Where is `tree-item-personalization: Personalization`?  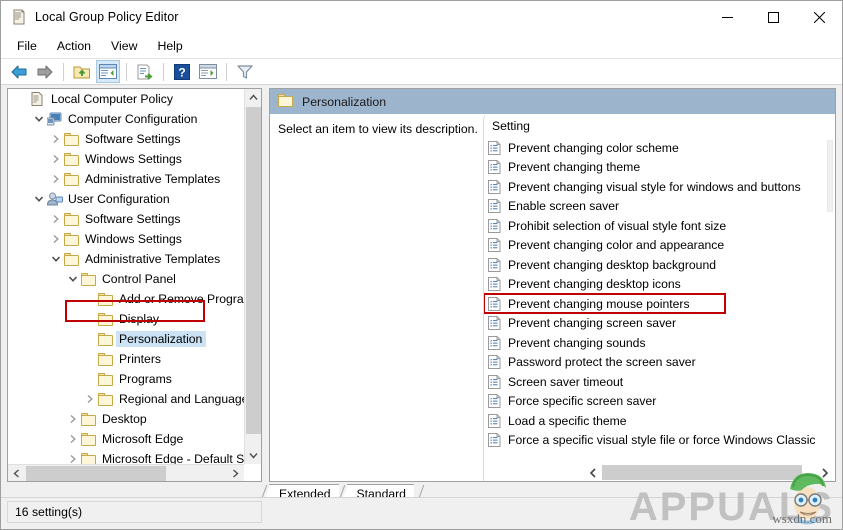
tree-item-personalization: Personalization is located at coordinates (127, 339).